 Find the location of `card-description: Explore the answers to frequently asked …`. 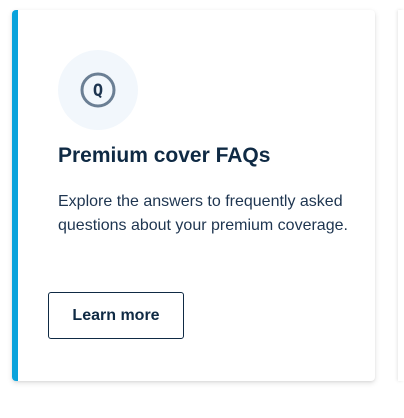

card-description: Explore the answers to frequently asked … is located at coordinates (203, 213).